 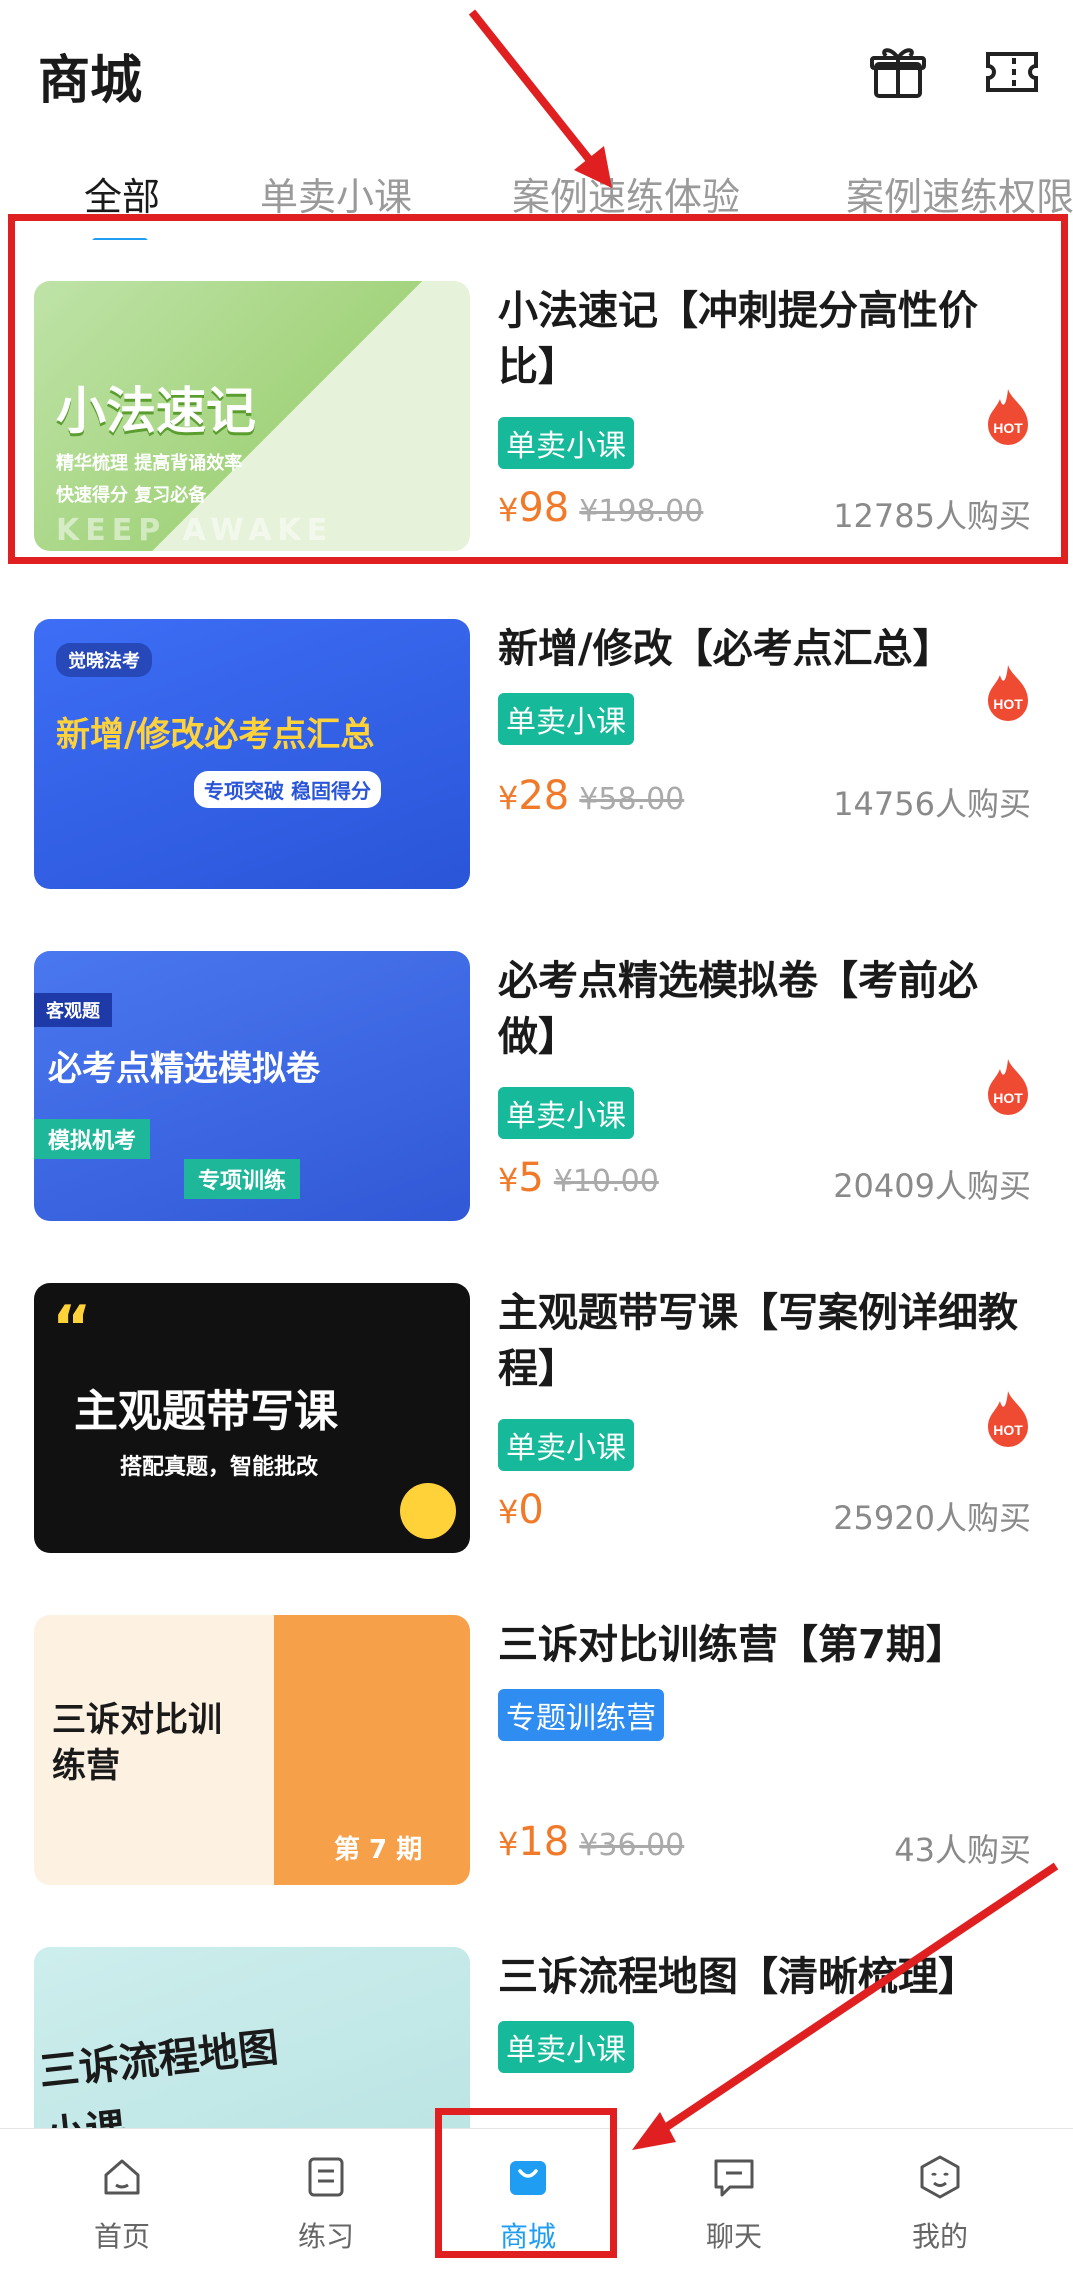 I want to click on thumb-headline: 三诉对比训练营, so click(x=137, y=1743).